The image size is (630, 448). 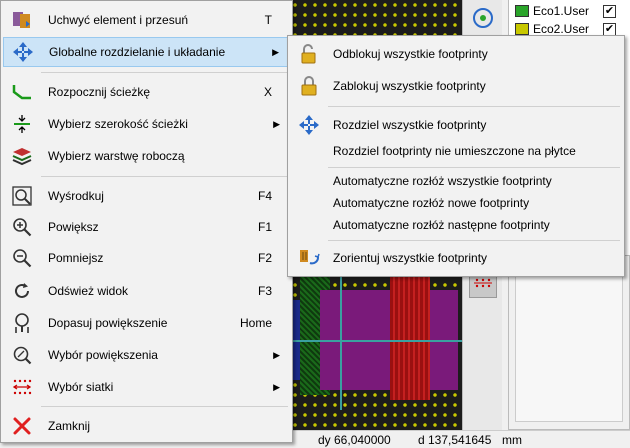 I want to click on zoom-center-icon, so click(x=22, y=196).